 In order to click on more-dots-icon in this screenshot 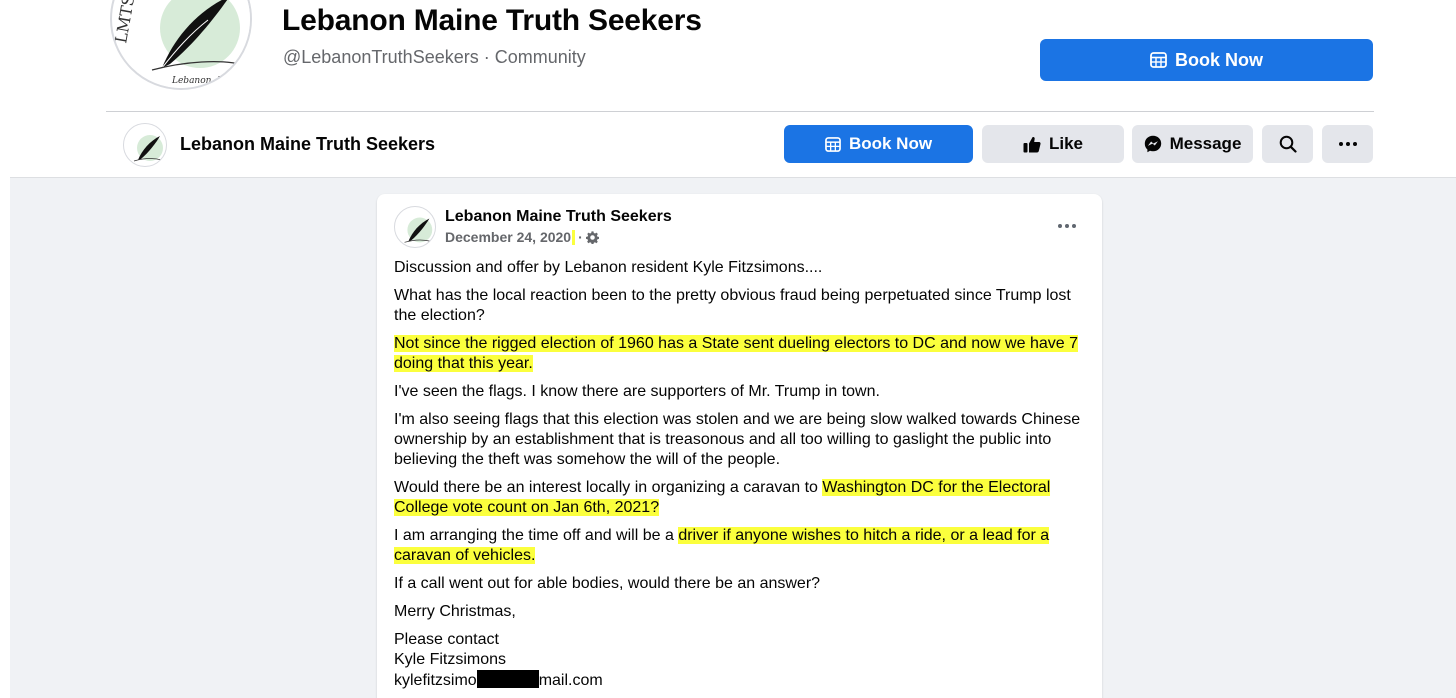, I will do `click(1347, 144)`.